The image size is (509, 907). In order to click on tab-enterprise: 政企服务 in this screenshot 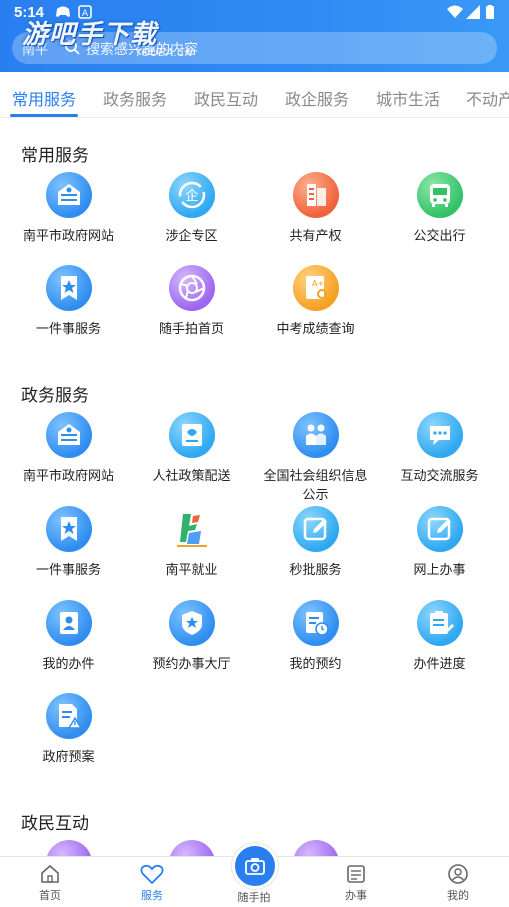, I will do `click(317, 98)`.